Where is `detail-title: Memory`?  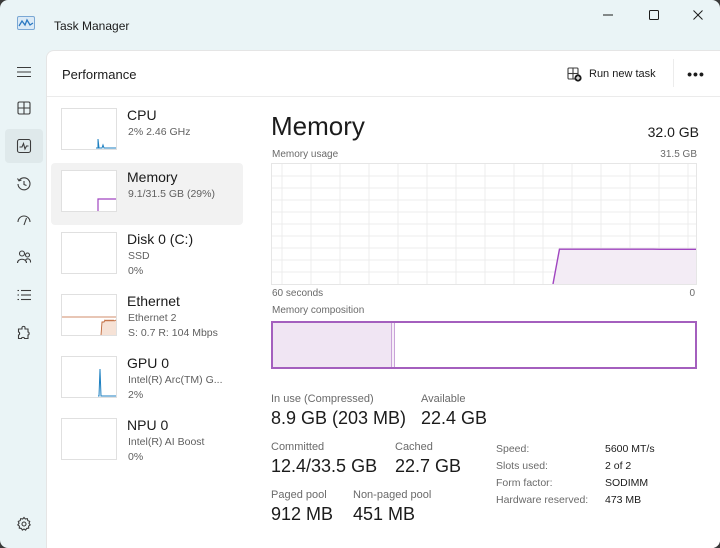
detail-title: Memory is located at coordinates (318, 126).